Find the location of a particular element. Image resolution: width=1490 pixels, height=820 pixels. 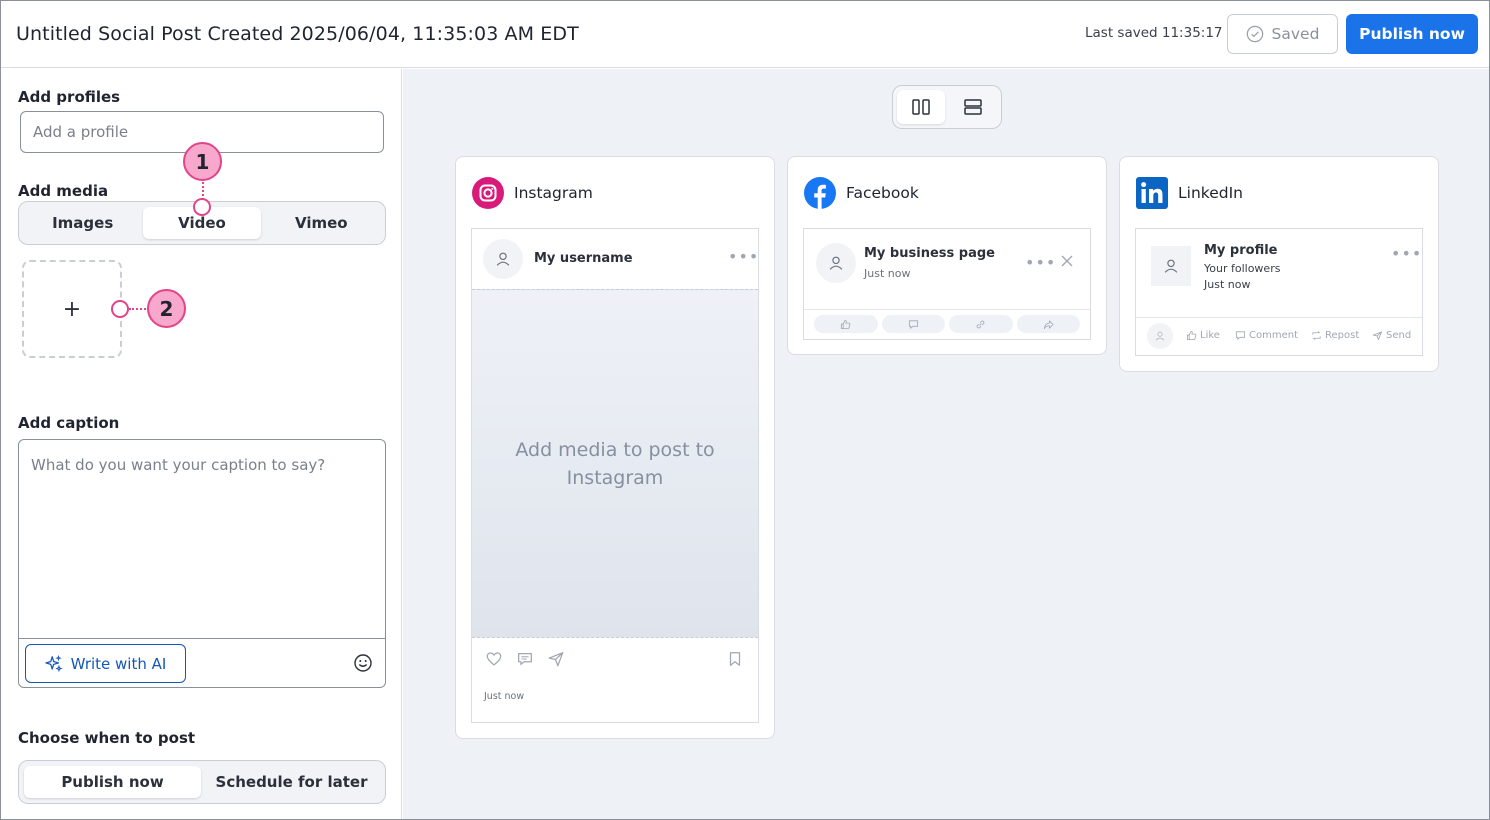

linkedin-name: LinkedIn is located at coordinates (1210, 193).